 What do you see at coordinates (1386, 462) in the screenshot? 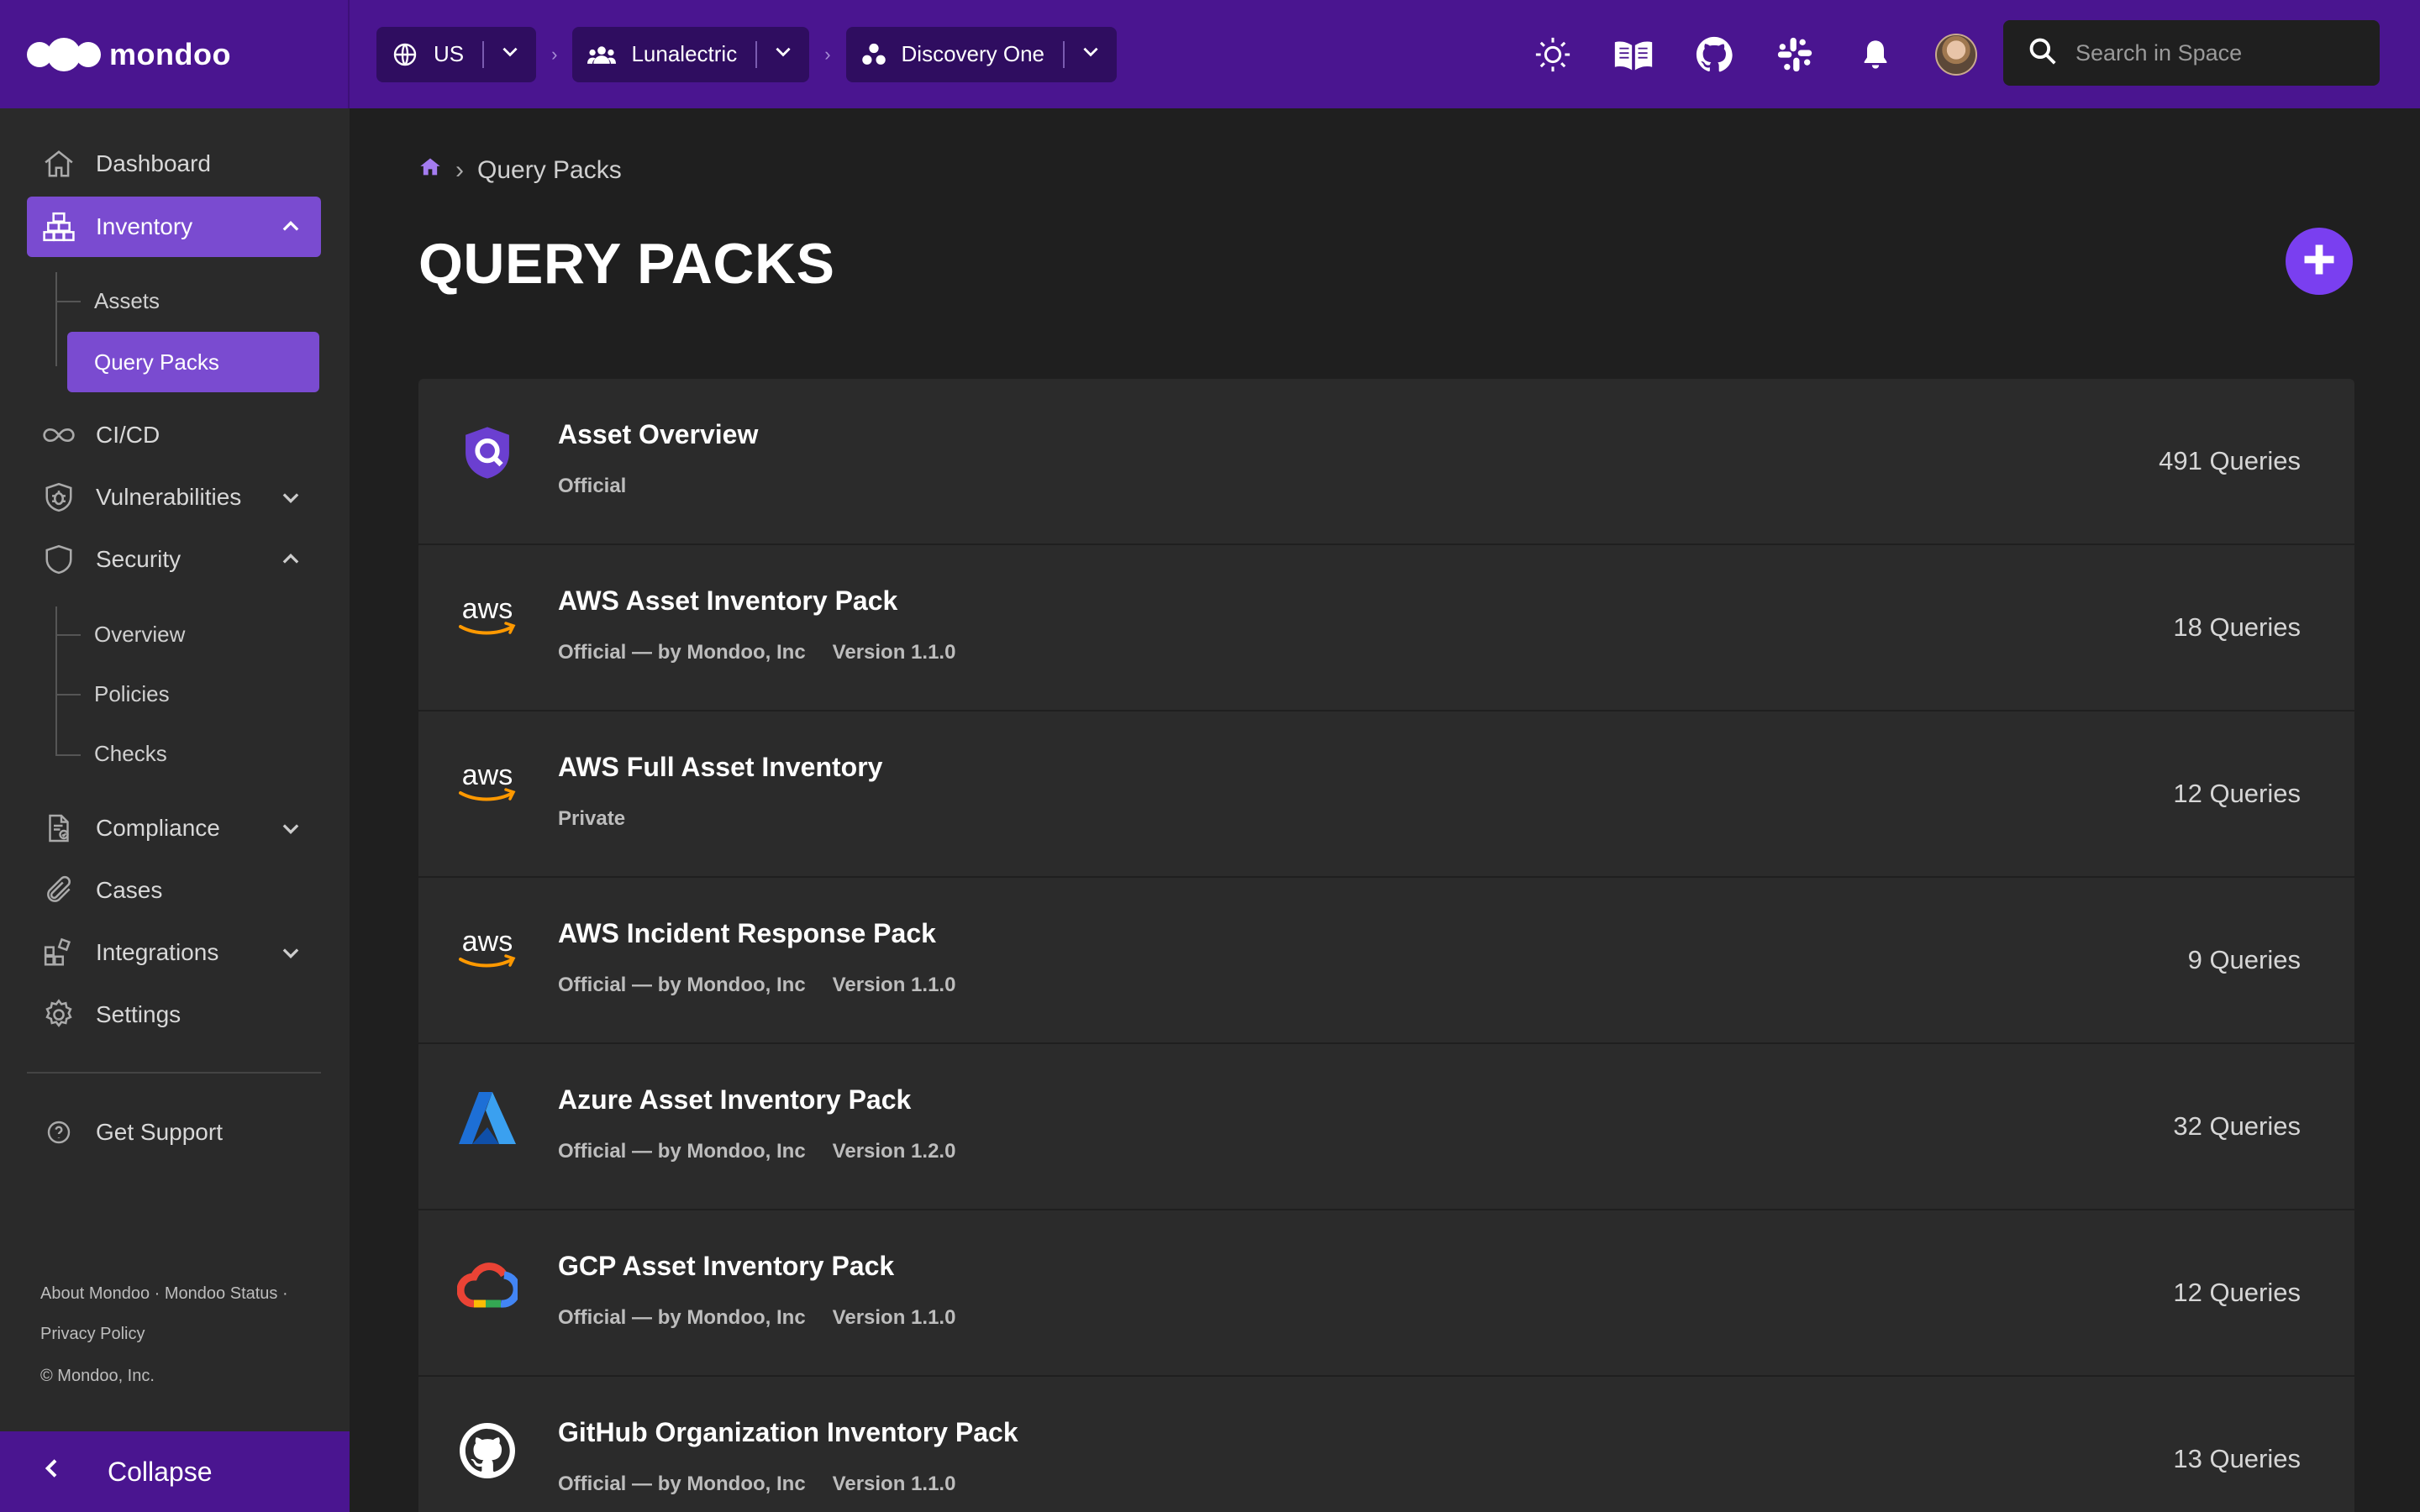
I see `query-pack-row: Asset Overview Official 491 Queries` at bounding box center [1386, 462].